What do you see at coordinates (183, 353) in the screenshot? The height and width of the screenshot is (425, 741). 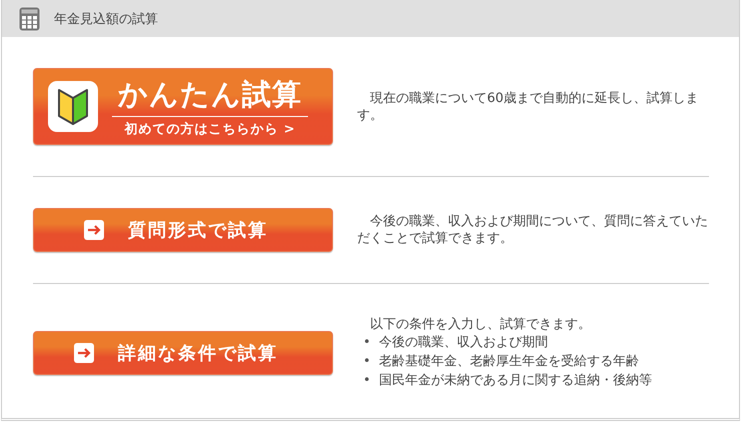 I see `detailed-calculation-button: 詳細な条件で試算` at bounding box center [183, 353].